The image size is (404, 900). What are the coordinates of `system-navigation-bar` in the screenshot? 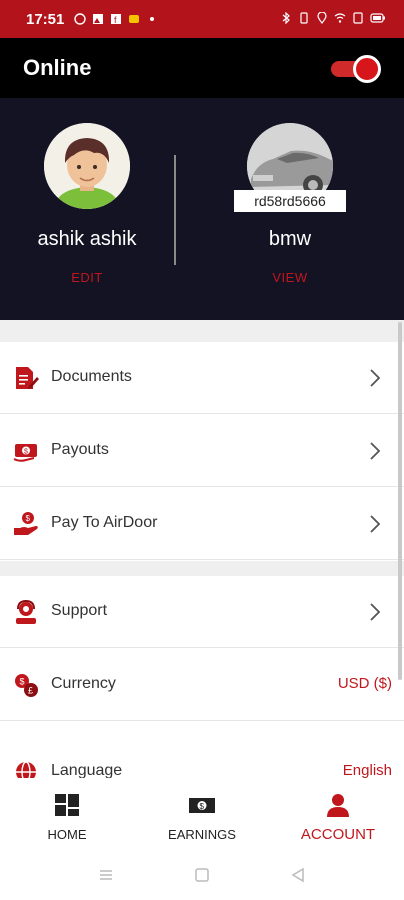 It's located at (202, 875).